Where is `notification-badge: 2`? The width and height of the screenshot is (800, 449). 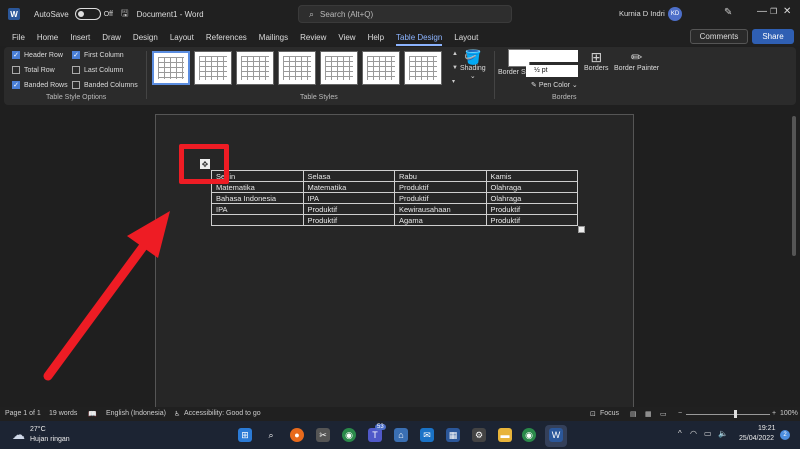
notification-badge: 2 is located at coordinates (785, 435).